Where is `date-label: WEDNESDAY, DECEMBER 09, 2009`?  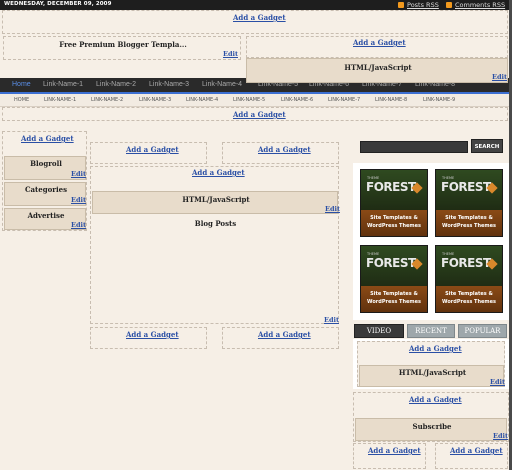
date-label: WEDNESDAY, DECEMBER 09, 2009 is located at coordinates (58, 4).